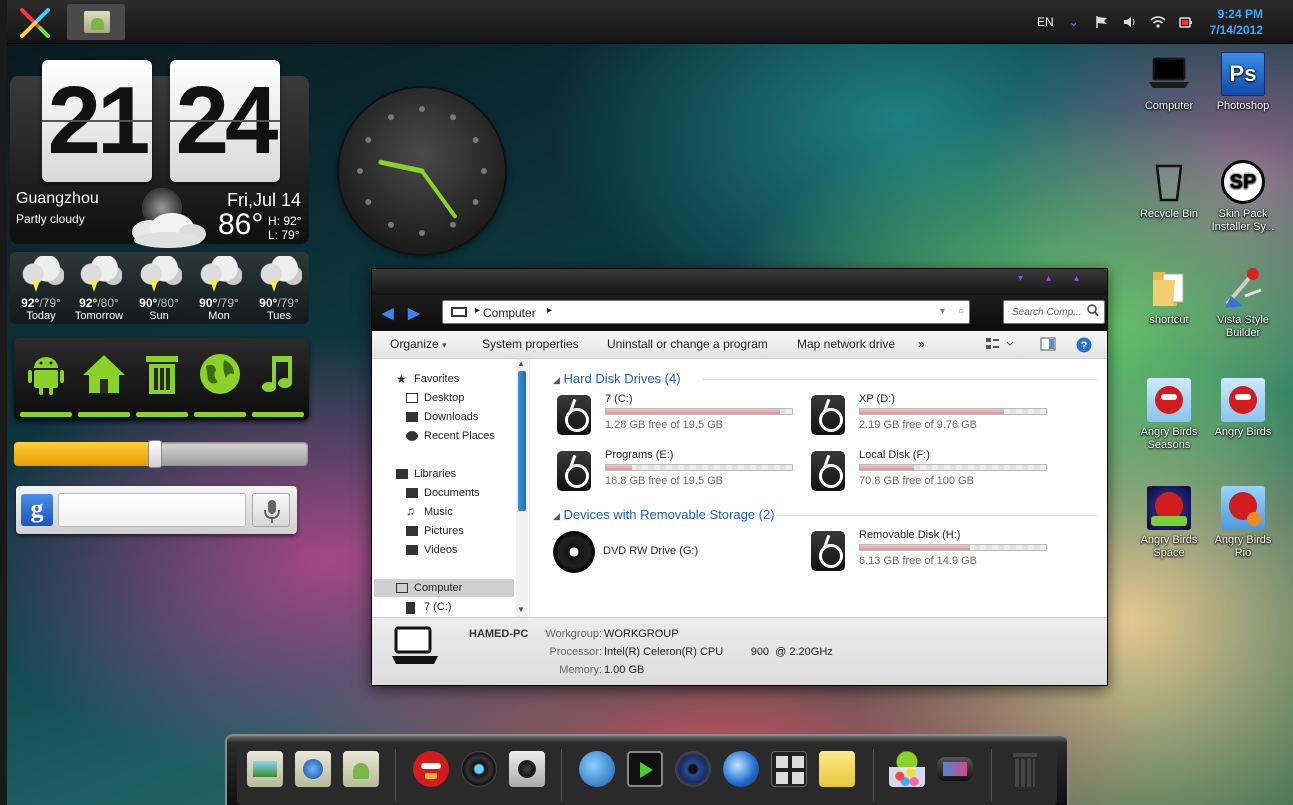 The height and width of the screenshot is (805, 1293). Describe the element at coordinates (1079, 279) in the screenshot. I see `close-button: ▴` at that location.